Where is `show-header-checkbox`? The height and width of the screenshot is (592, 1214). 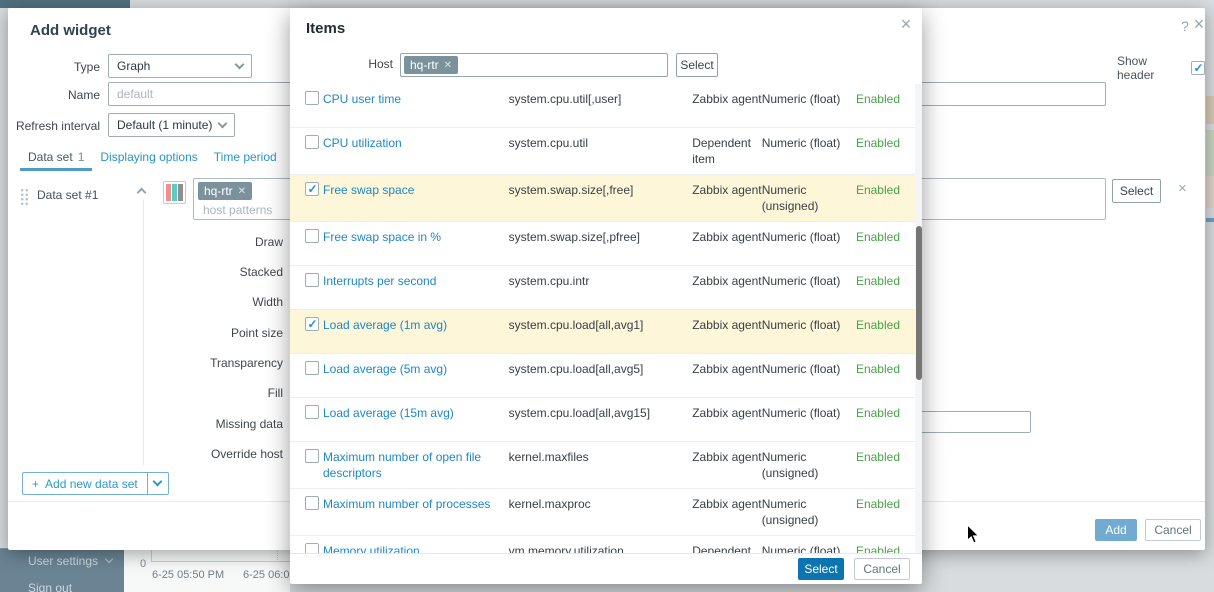 show-header-checkbox is located at coordinates (1198, 68).